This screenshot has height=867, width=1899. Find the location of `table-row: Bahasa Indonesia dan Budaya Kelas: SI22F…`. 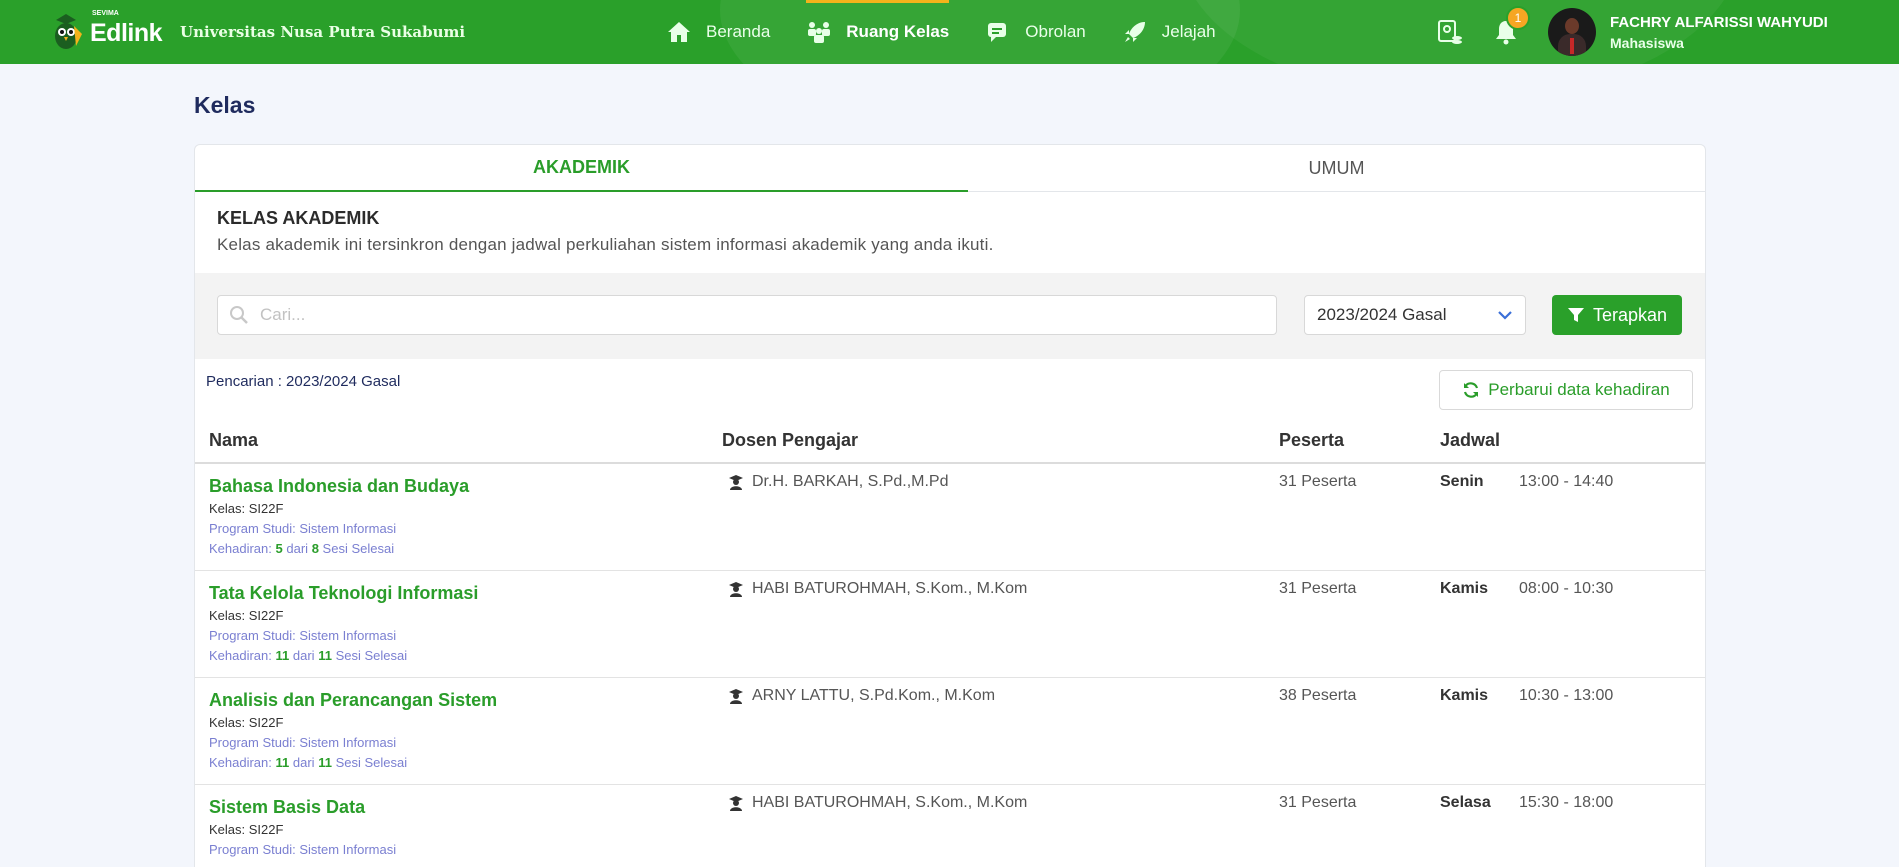

table-row: Bahasa Indonesia dan Budaya Kelas: SI22F… is located at coordinates (950, 517).